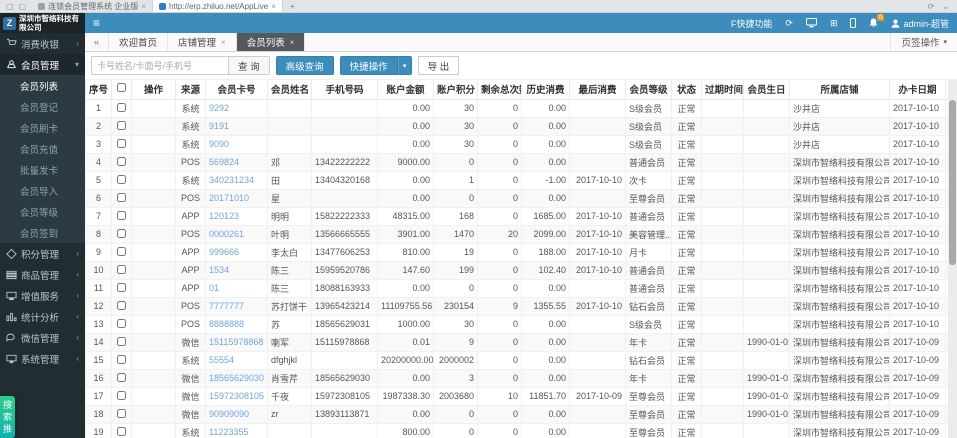 Image resolution: width=957 pixels, height=438 pixels. I want to click on sidebar-subitem-会员签到: 会员签到, so click(42, 232).